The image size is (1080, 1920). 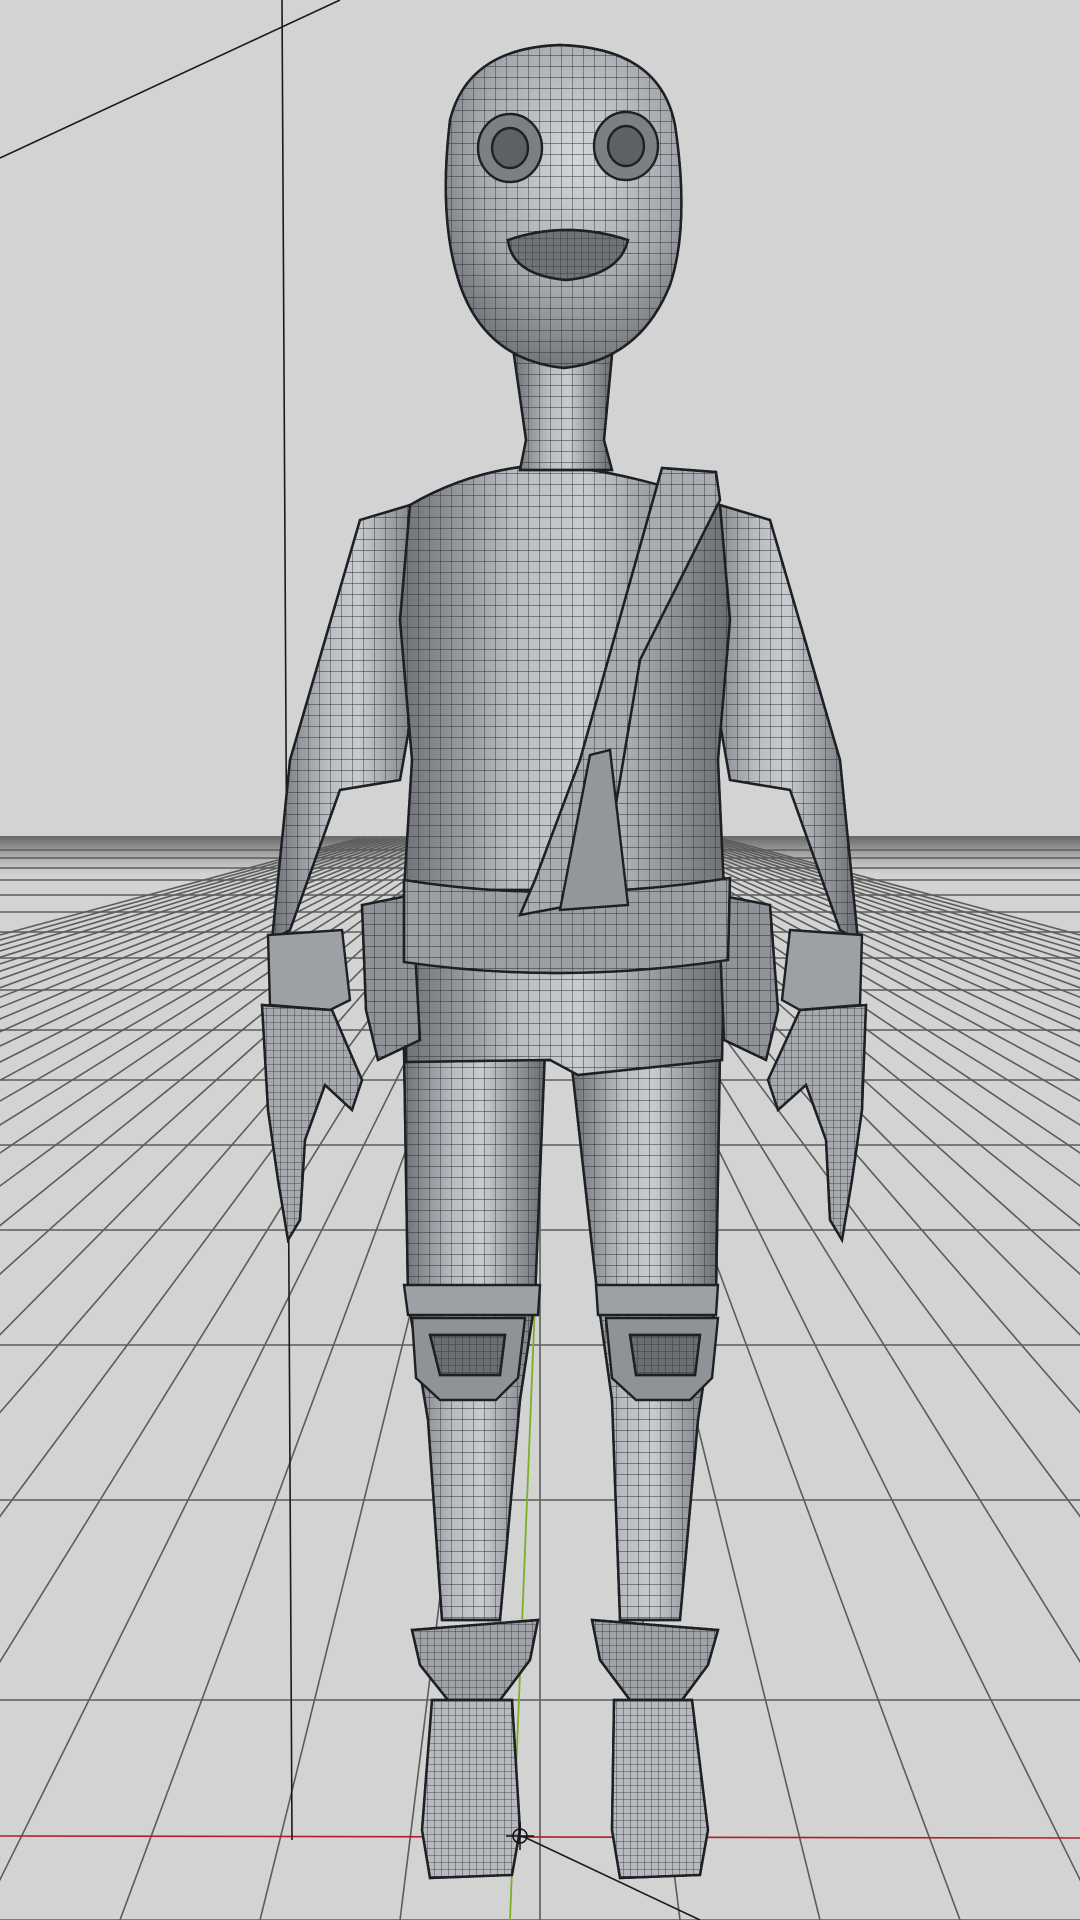 I want to click on neck, so click(x=563, y=412).